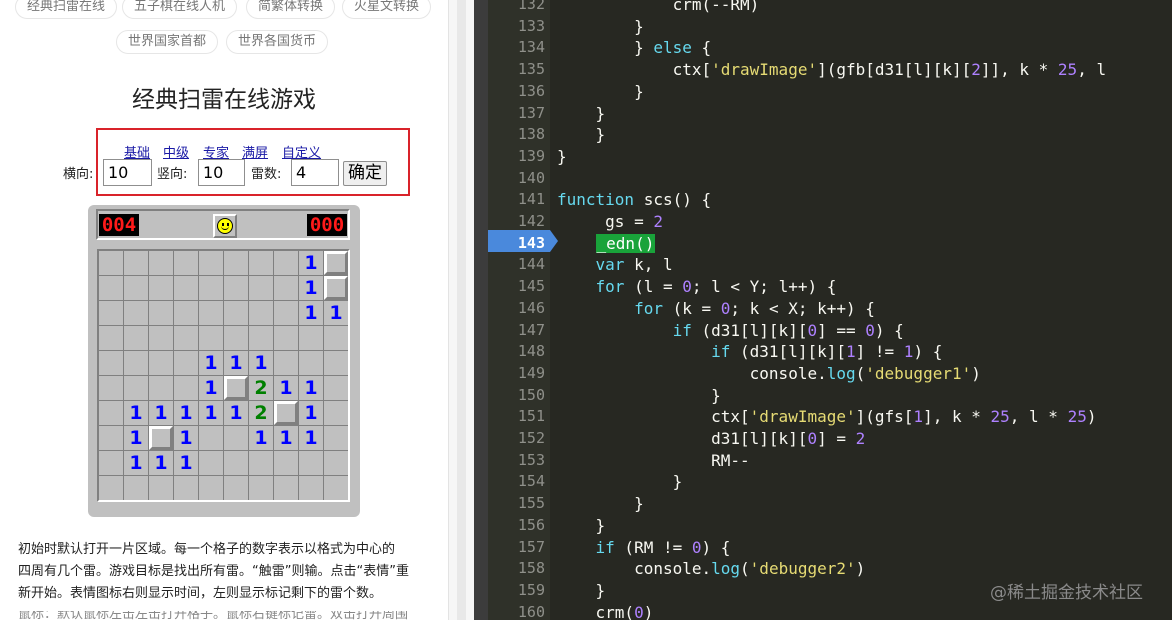 Image resolution: width=1172 pixels, height=620 pixels. What do you see at coordinates (516, 179) in the screenshot?
I see `line-number: 140` at bounding box center [516, 179].